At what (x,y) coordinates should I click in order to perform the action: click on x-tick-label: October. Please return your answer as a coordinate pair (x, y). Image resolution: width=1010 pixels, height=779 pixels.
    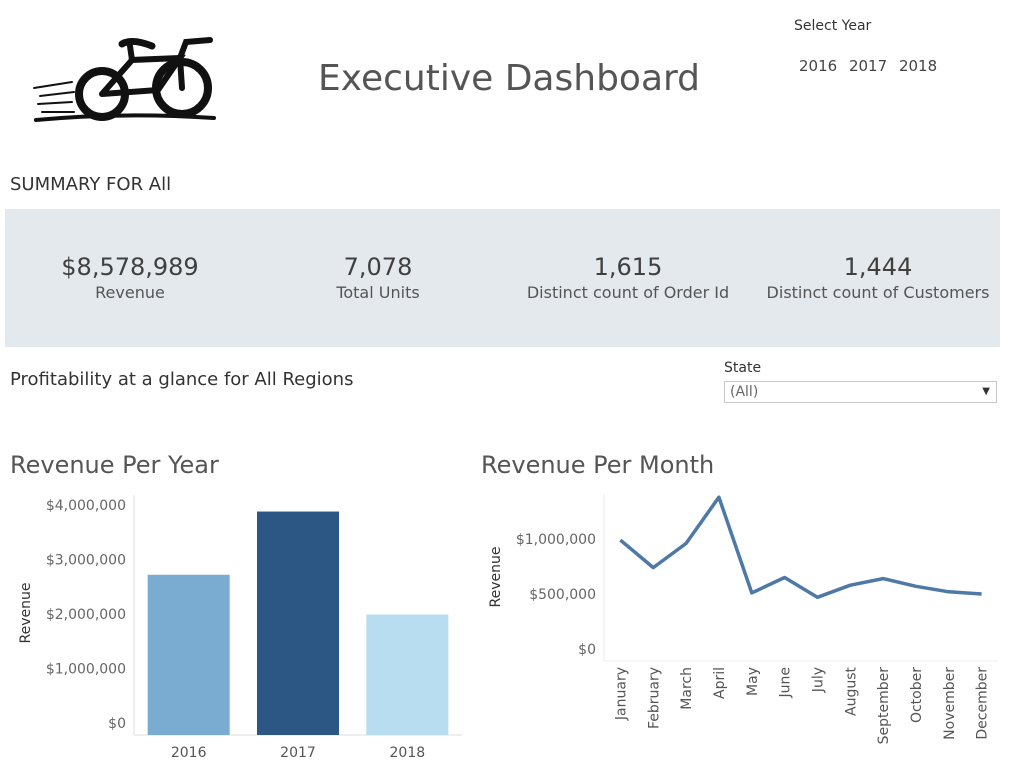
    Looking at the image, I should click on (917, 695).